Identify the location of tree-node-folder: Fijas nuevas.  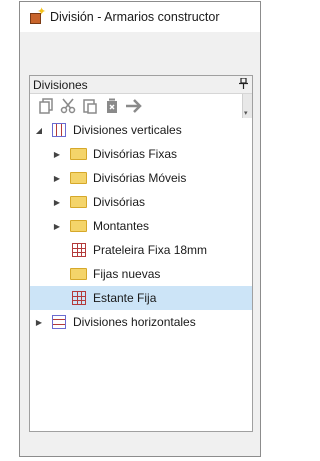
(141, 274).